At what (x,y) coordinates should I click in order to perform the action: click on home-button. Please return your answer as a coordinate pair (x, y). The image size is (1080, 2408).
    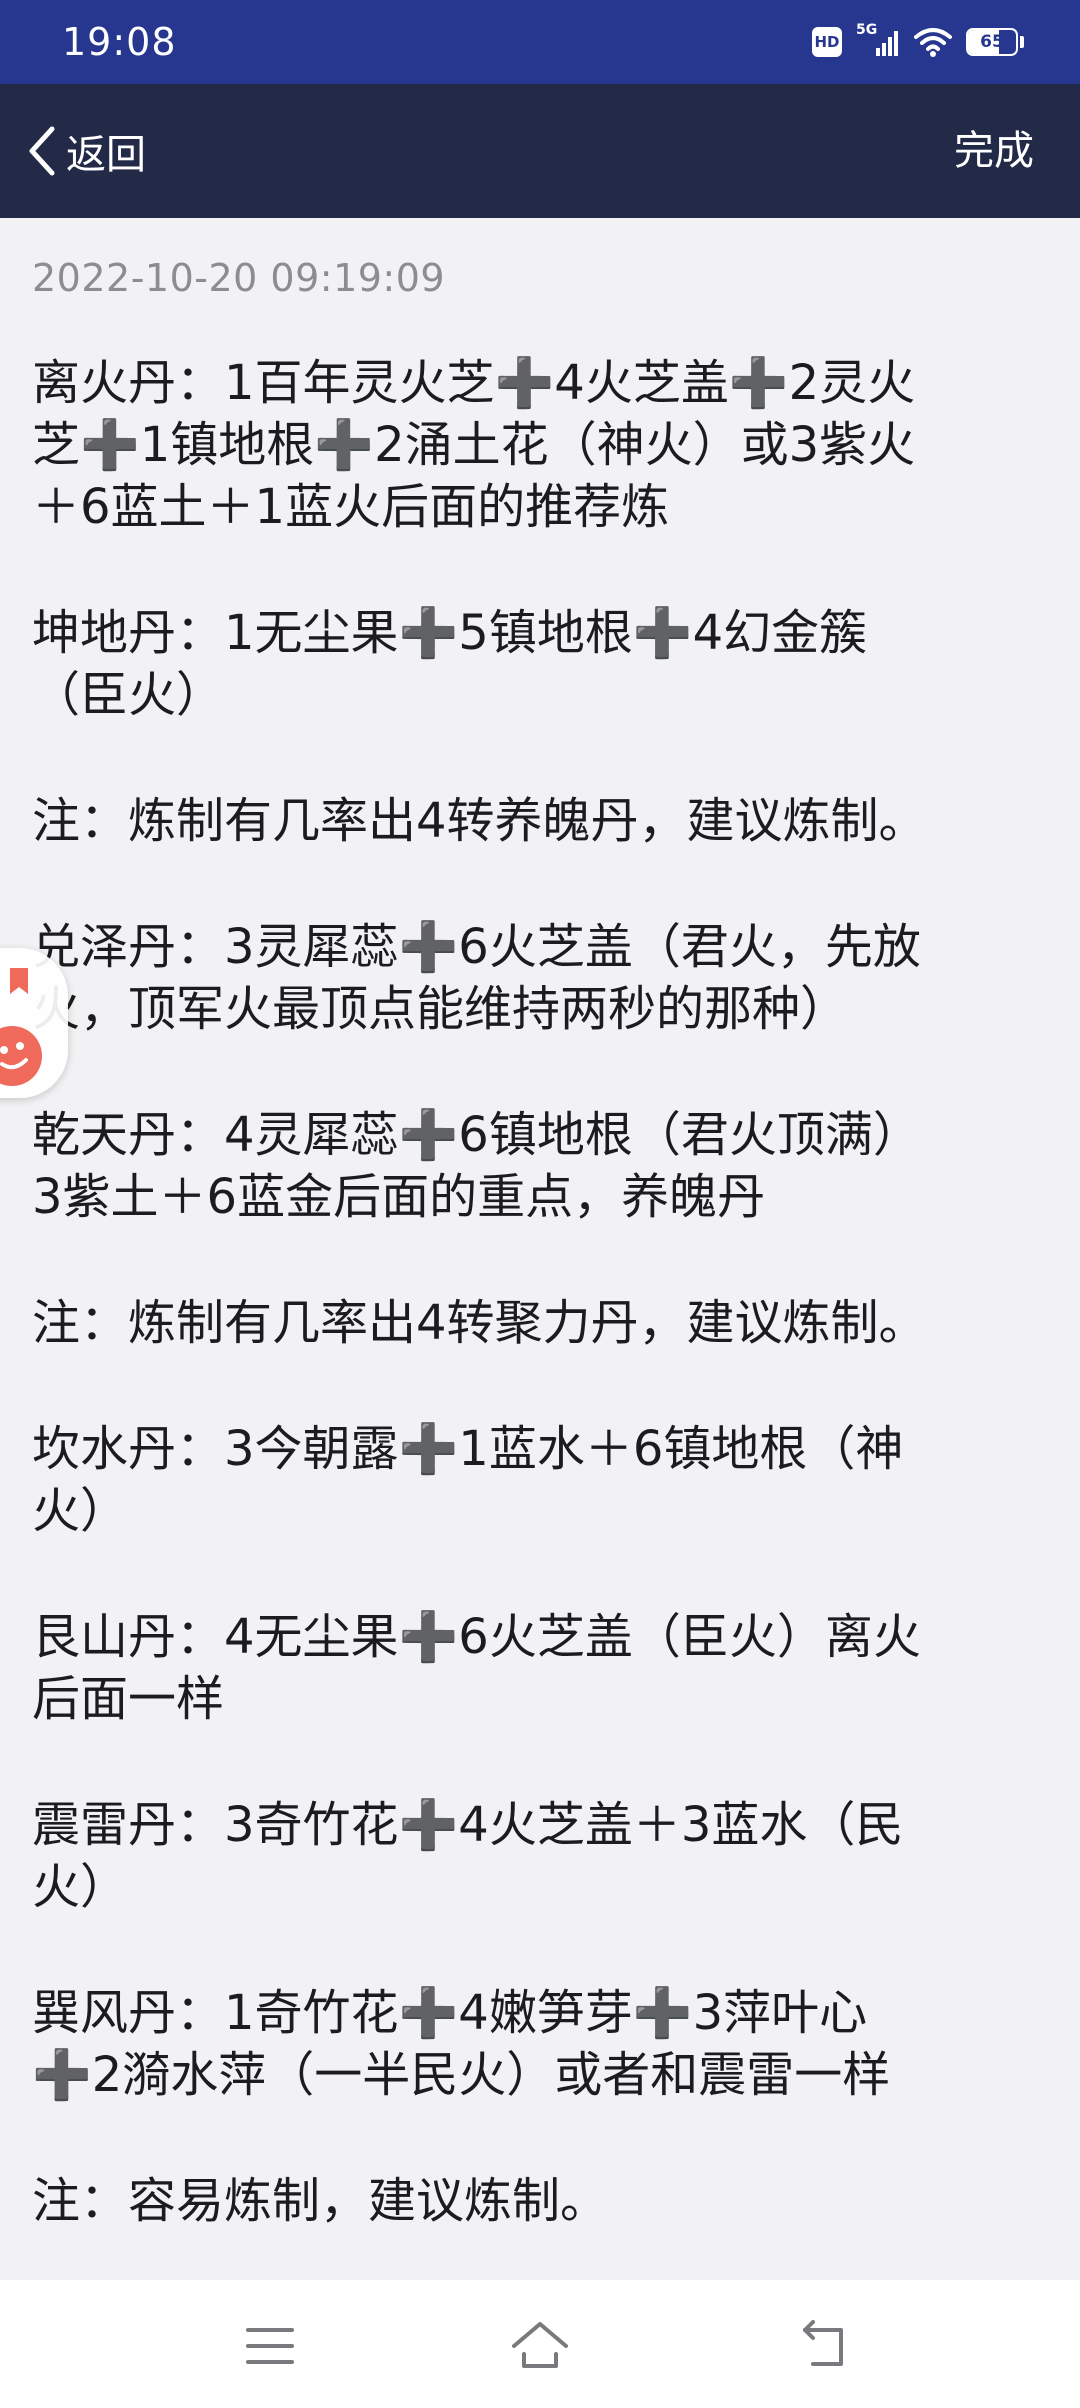
    Looking at the image, I should click on (540, 2346).